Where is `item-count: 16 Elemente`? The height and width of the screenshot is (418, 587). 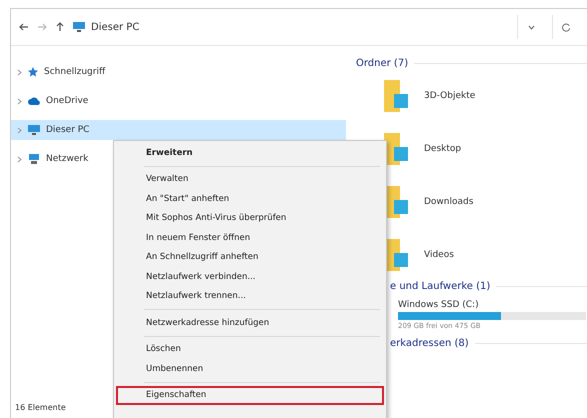
item-count: 16 Elemente is located at coordinates (40, 408).